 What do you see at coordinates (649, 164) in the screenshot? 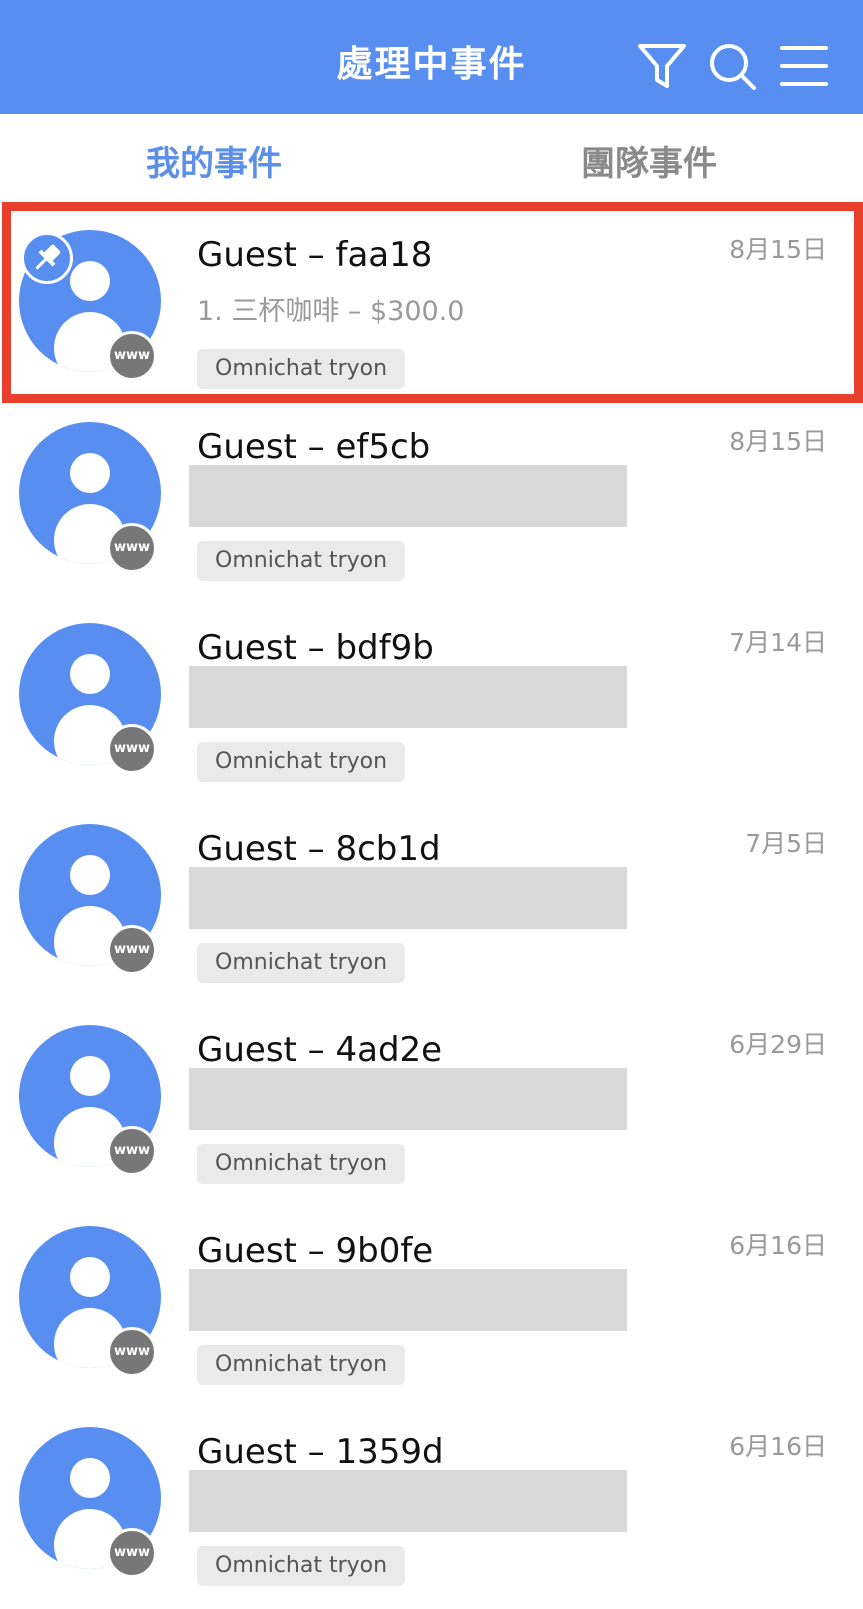
I see `tab-team-events: 團隊事件` at bounding box center [649, 164].